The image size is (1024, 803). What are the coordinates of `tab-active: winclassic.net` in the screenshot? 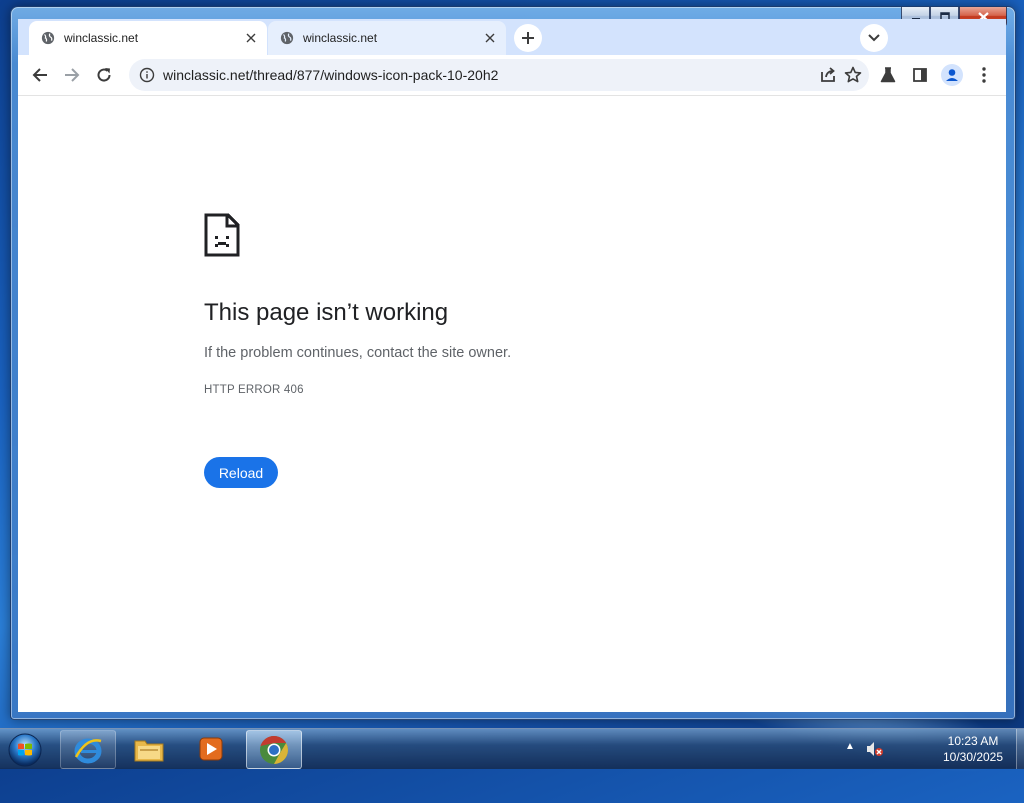 It's located at (148, 38).